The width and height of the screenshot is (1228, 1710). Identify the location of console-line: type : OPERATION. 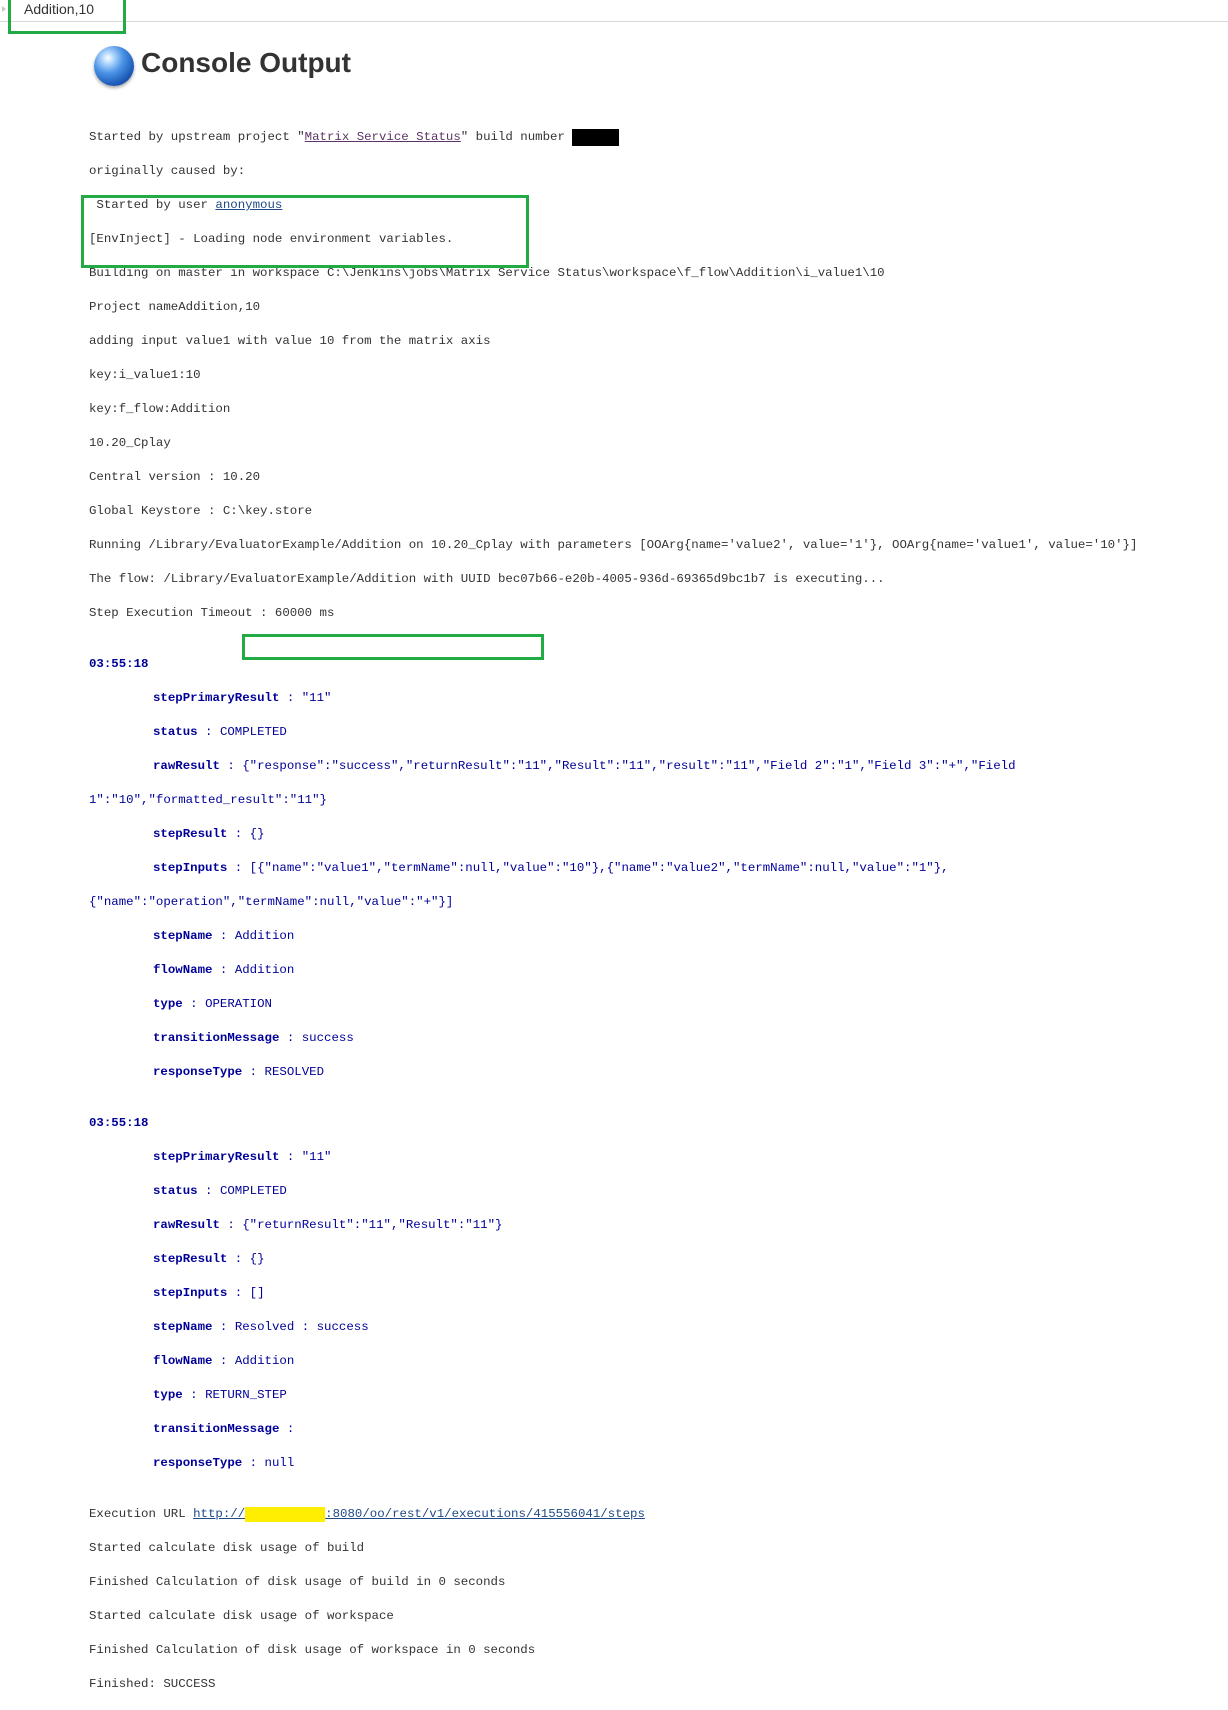
(656, 1004).